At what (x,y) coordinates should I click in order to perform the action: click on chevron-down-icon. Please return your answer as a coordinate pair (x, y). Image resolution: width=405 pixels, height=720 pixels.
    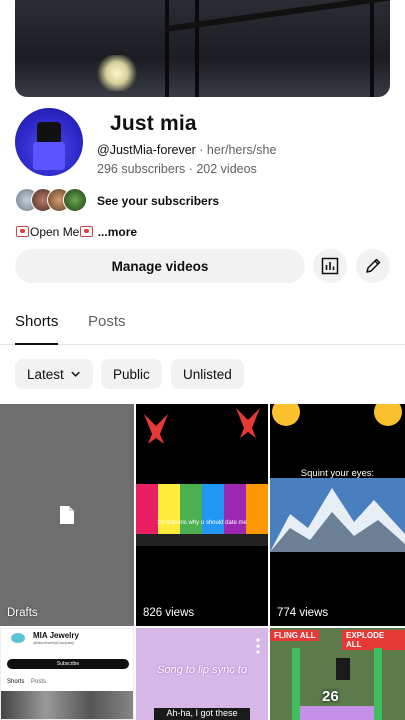
    Looking at the image, I should click on (75, 374).